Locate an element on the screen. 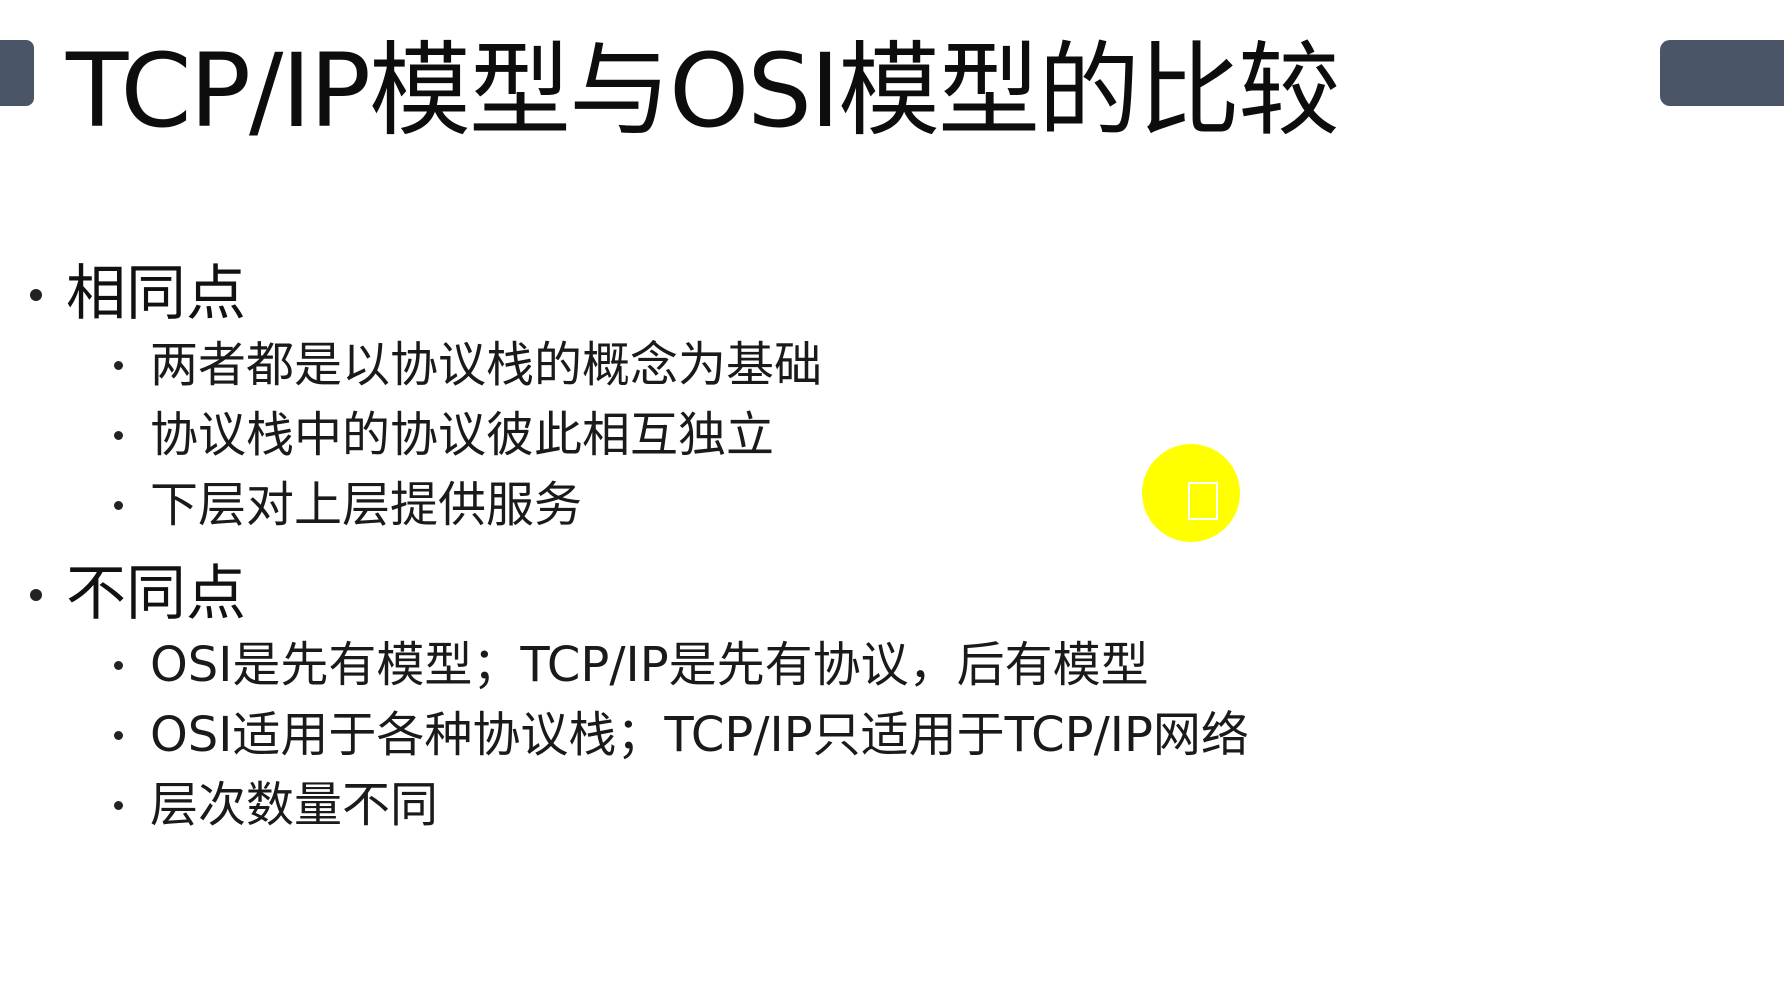  list-item-label: 协议栈中的协议彼此相互独立 is located at coordinates (462, 435).